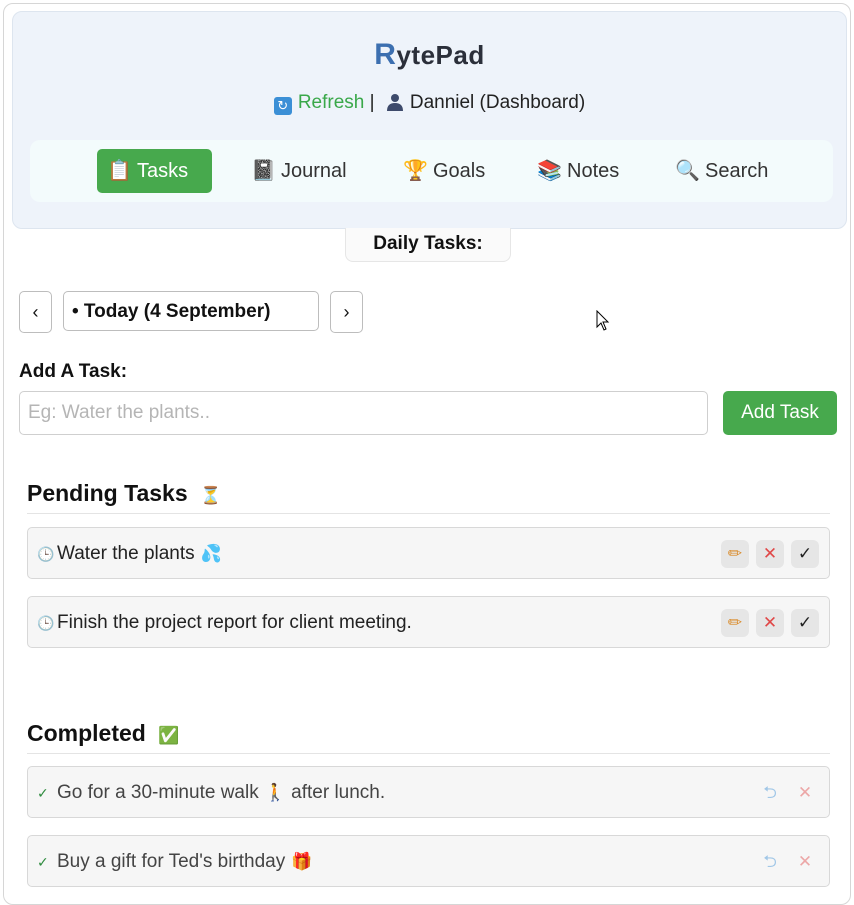 The image size is (854, 905). What do you see at coordinates (263, 171) in the screenshot?
I see `notebook-icon: 📓` at bounding box center [263, 171].